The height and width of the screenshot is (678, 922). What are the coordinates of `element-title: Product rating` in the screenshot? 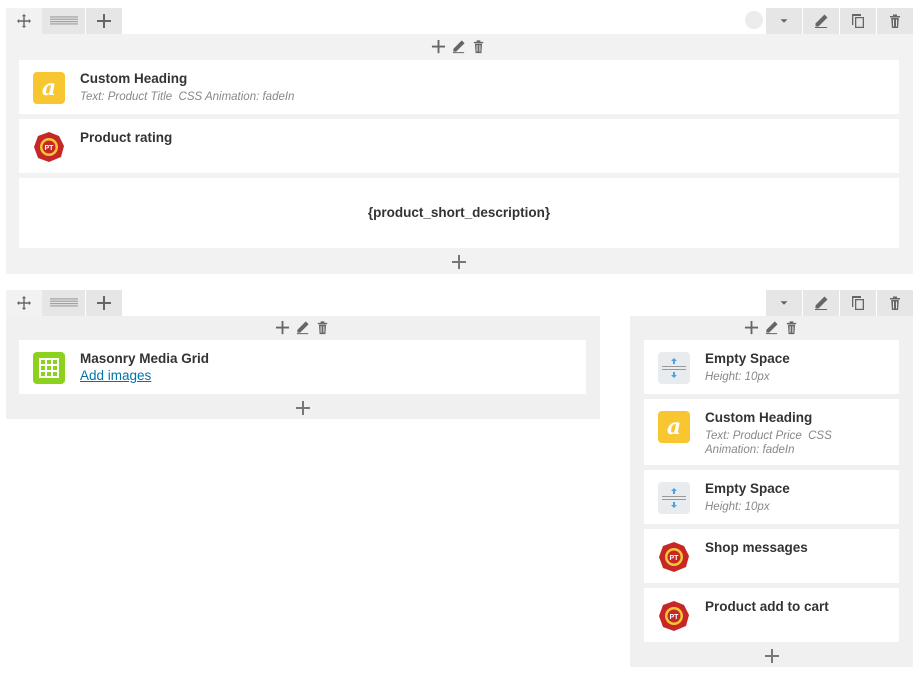 It's located at (126, 137).